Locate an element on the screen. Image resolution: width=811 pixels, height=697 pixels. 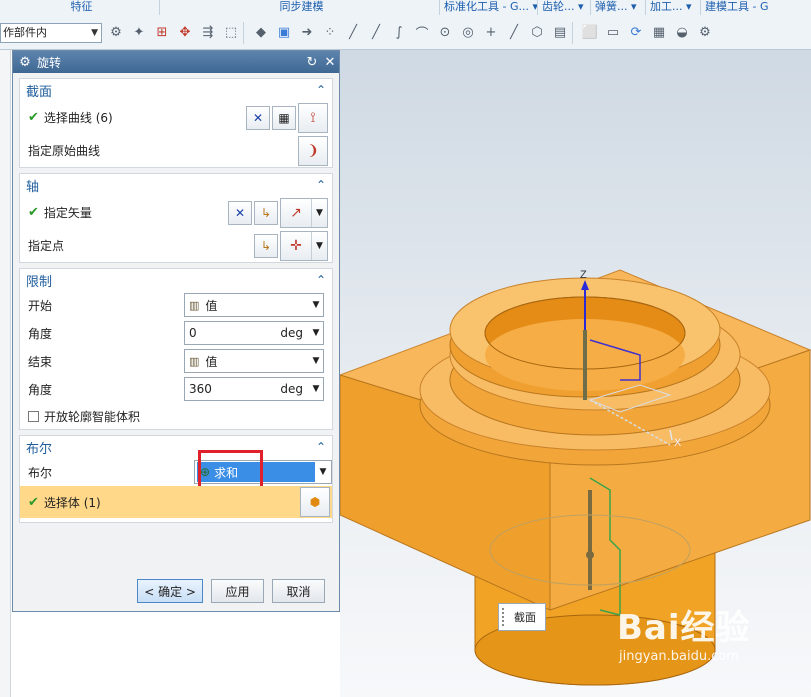
section-header: 截面 ⌃ is located at coordinates (176, 90).